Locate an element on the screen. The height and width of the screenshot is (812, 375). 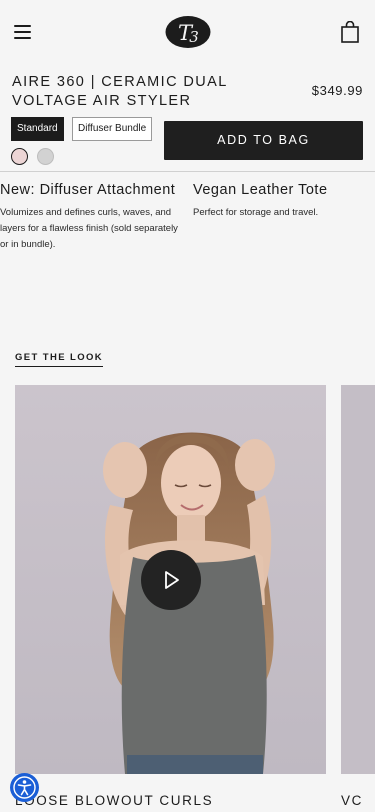
look-card-title: LOOSE BLOWOUT CURLS is located at coordinates (114, 800).